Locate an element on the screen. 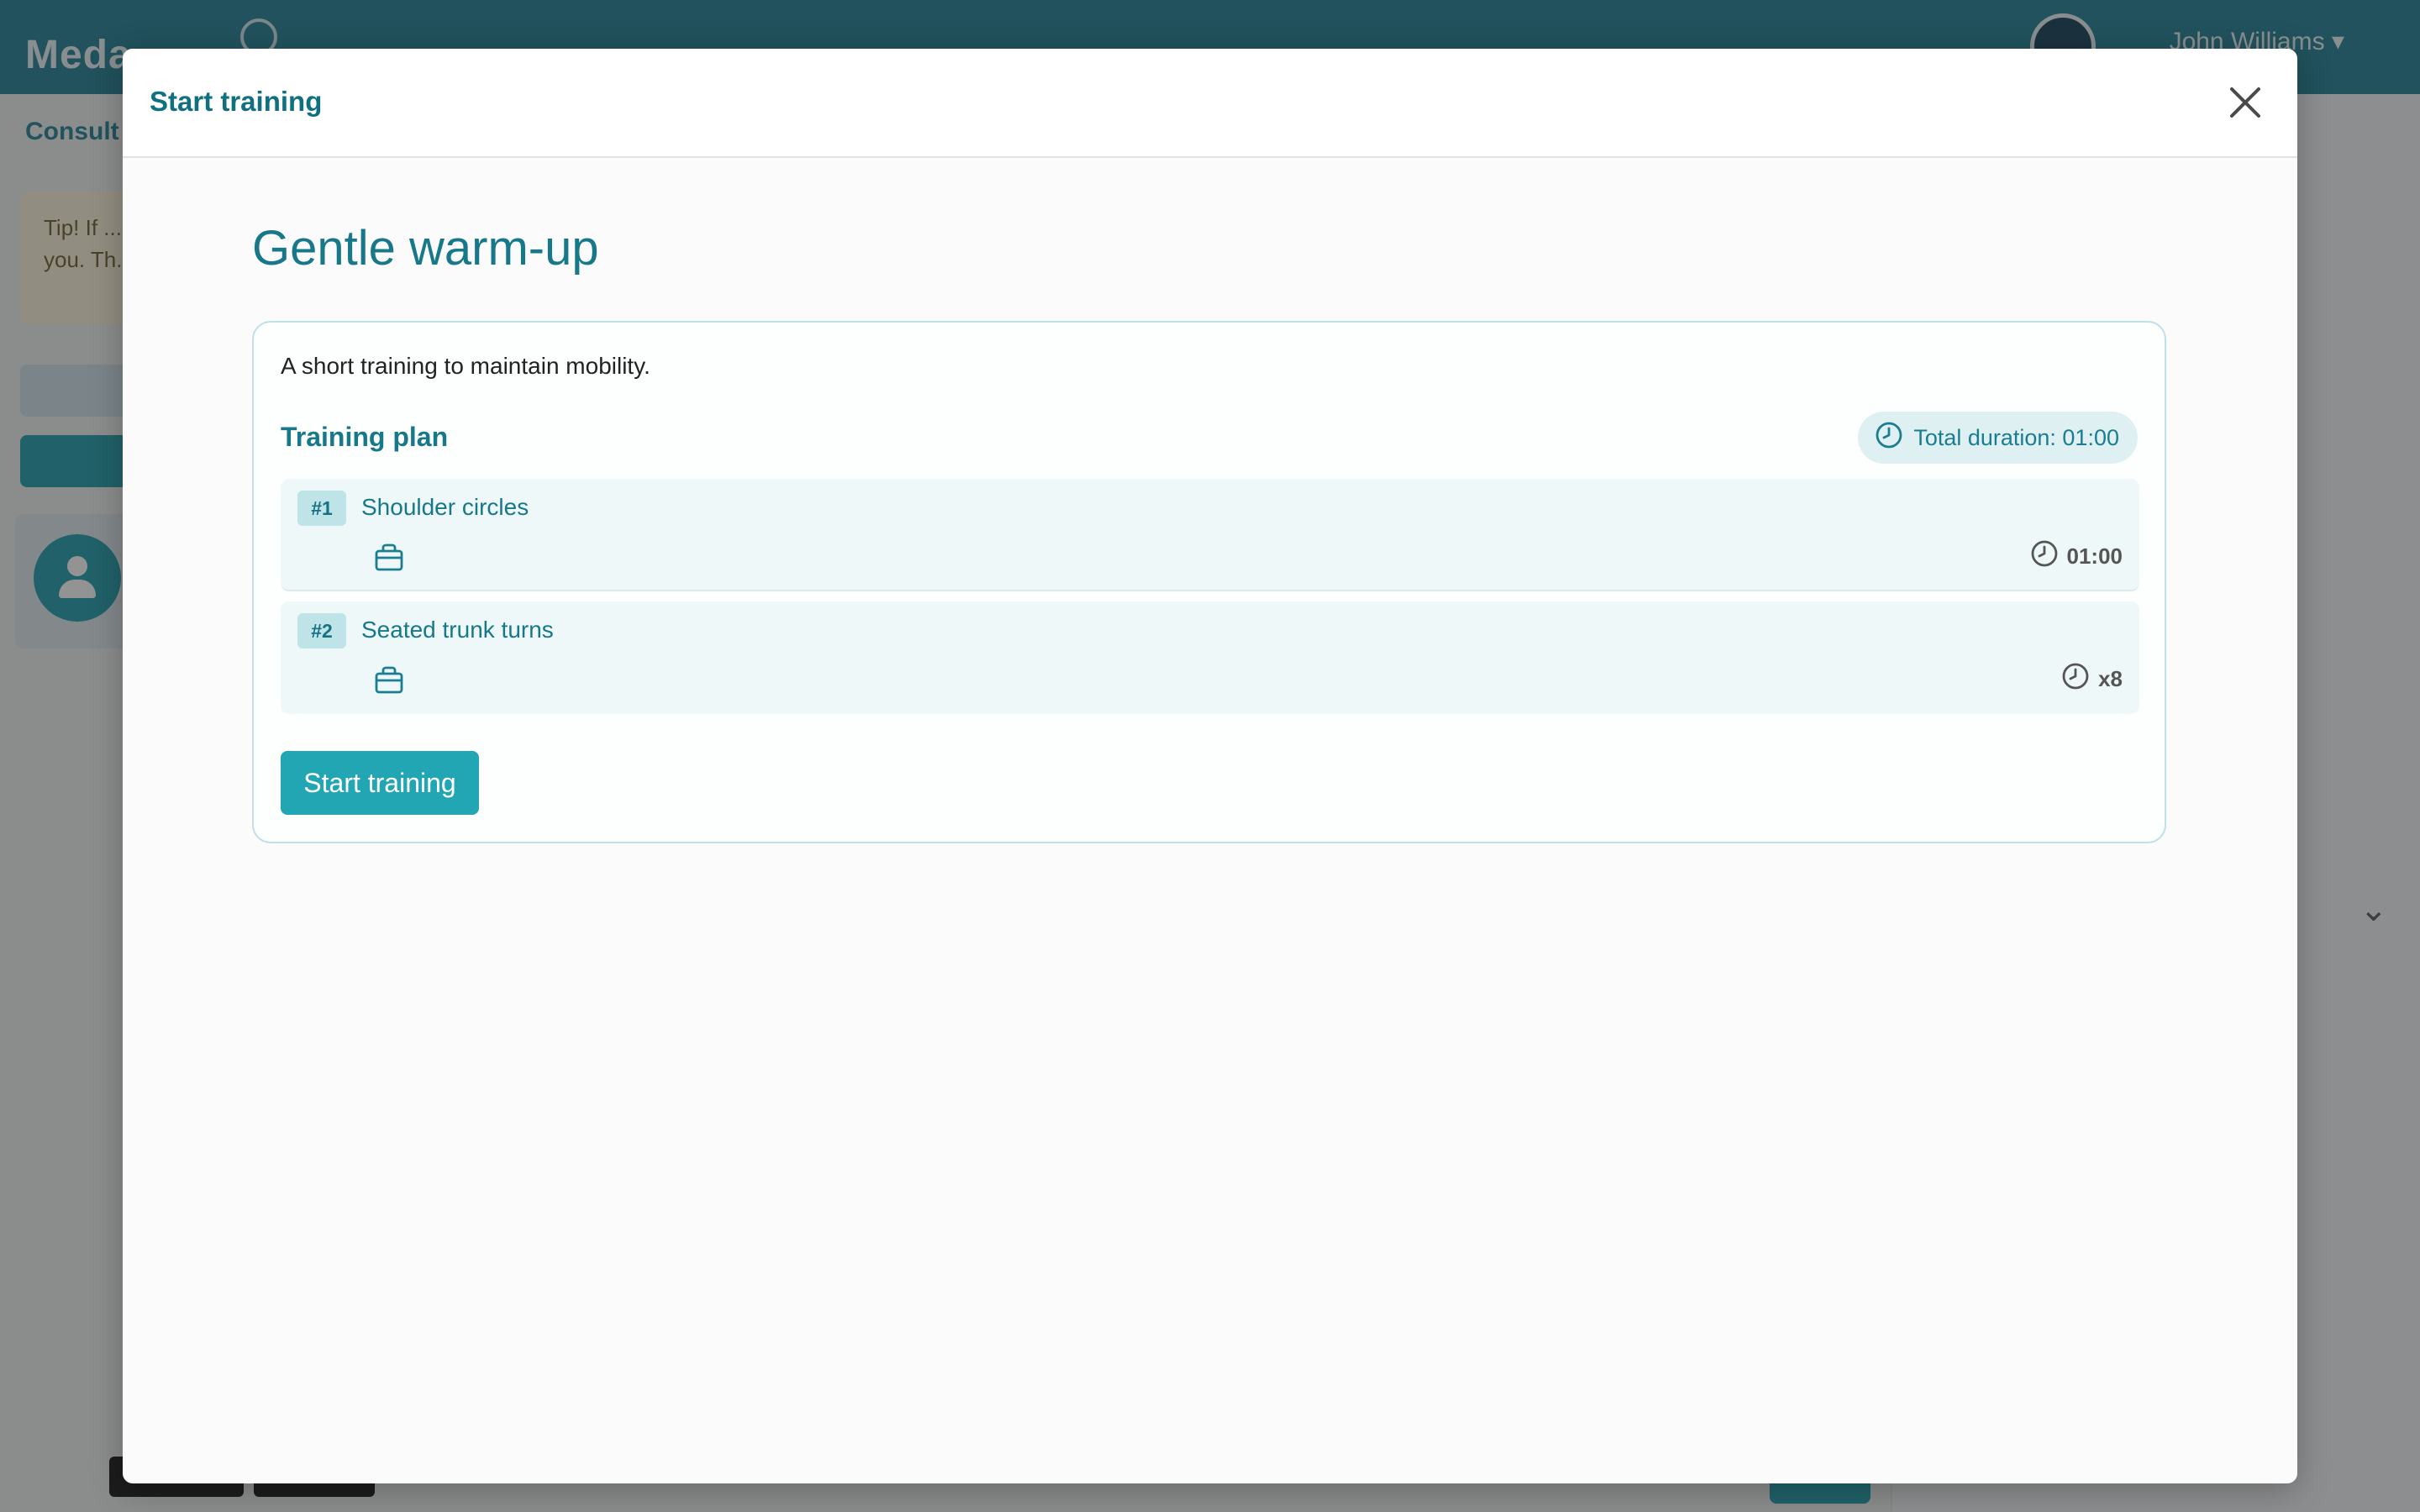  exercise-row: #1 Shoulder circles 01:00 is located at coordinates (1210, 535).